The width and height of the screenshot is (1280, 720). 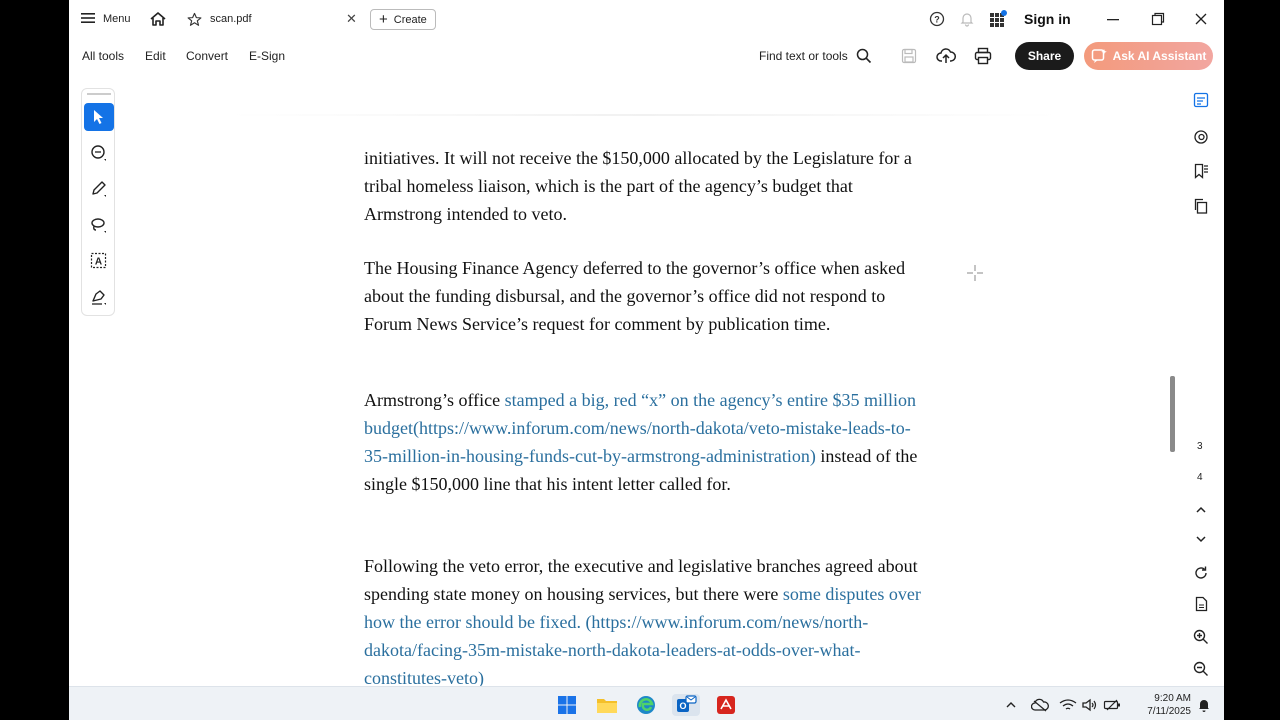 I want to click on highlight-tool, so click(x=99, y=189).